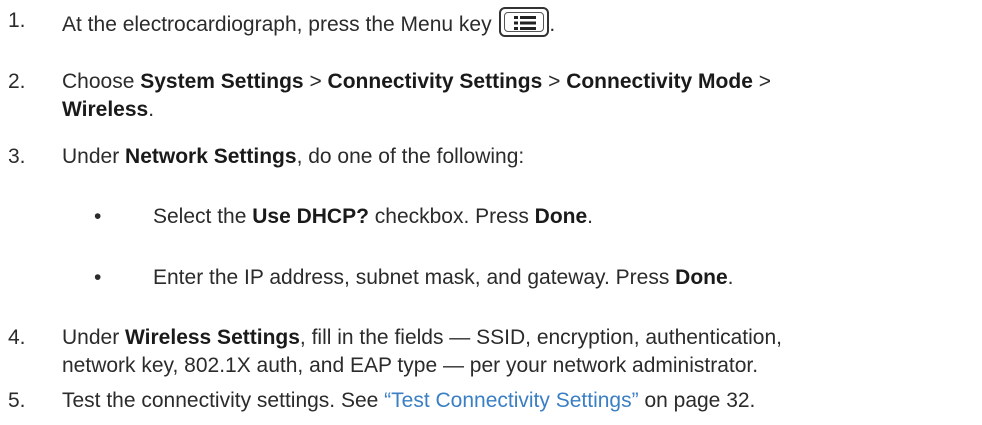 Image resolution: width=982 pixels, height=425 pixels. I want to click on menu-path-connectivity-settings: Connectivity Settings, so click(435, 81).